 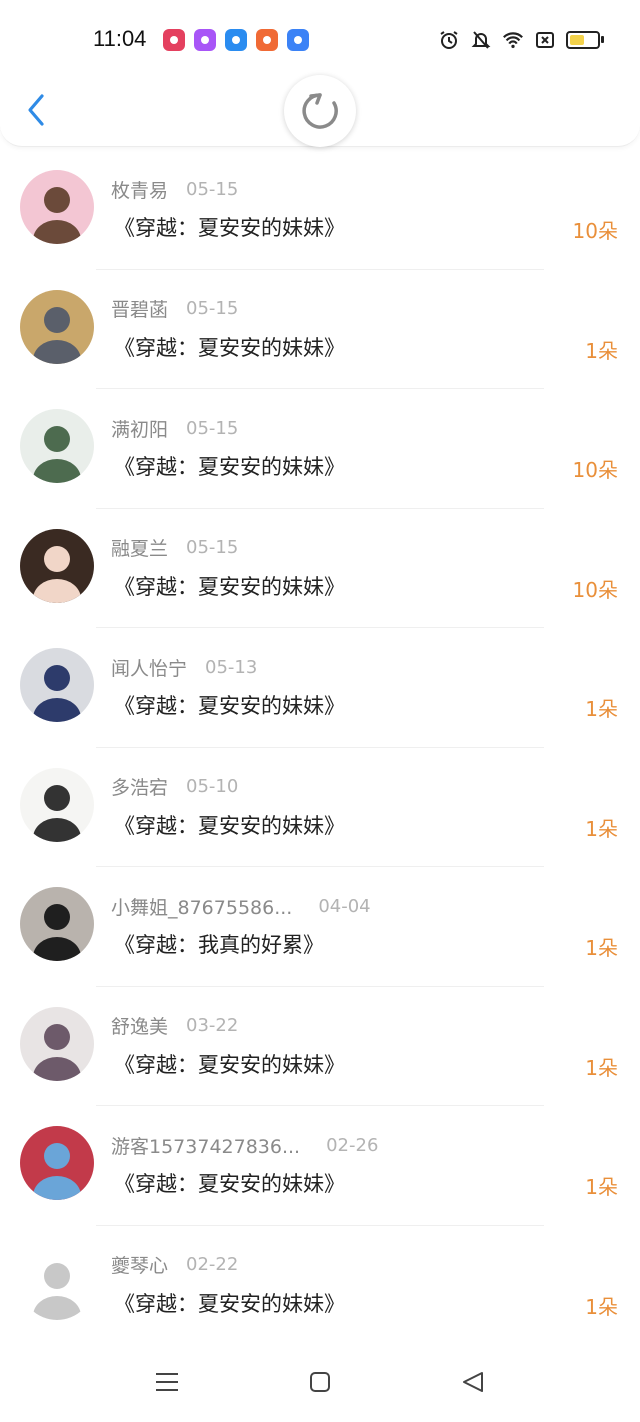 What do you see at coordinates (139, 308) in the screenshot?
I see `user-name: 晋碧菡` at bounding box center [139, 308].